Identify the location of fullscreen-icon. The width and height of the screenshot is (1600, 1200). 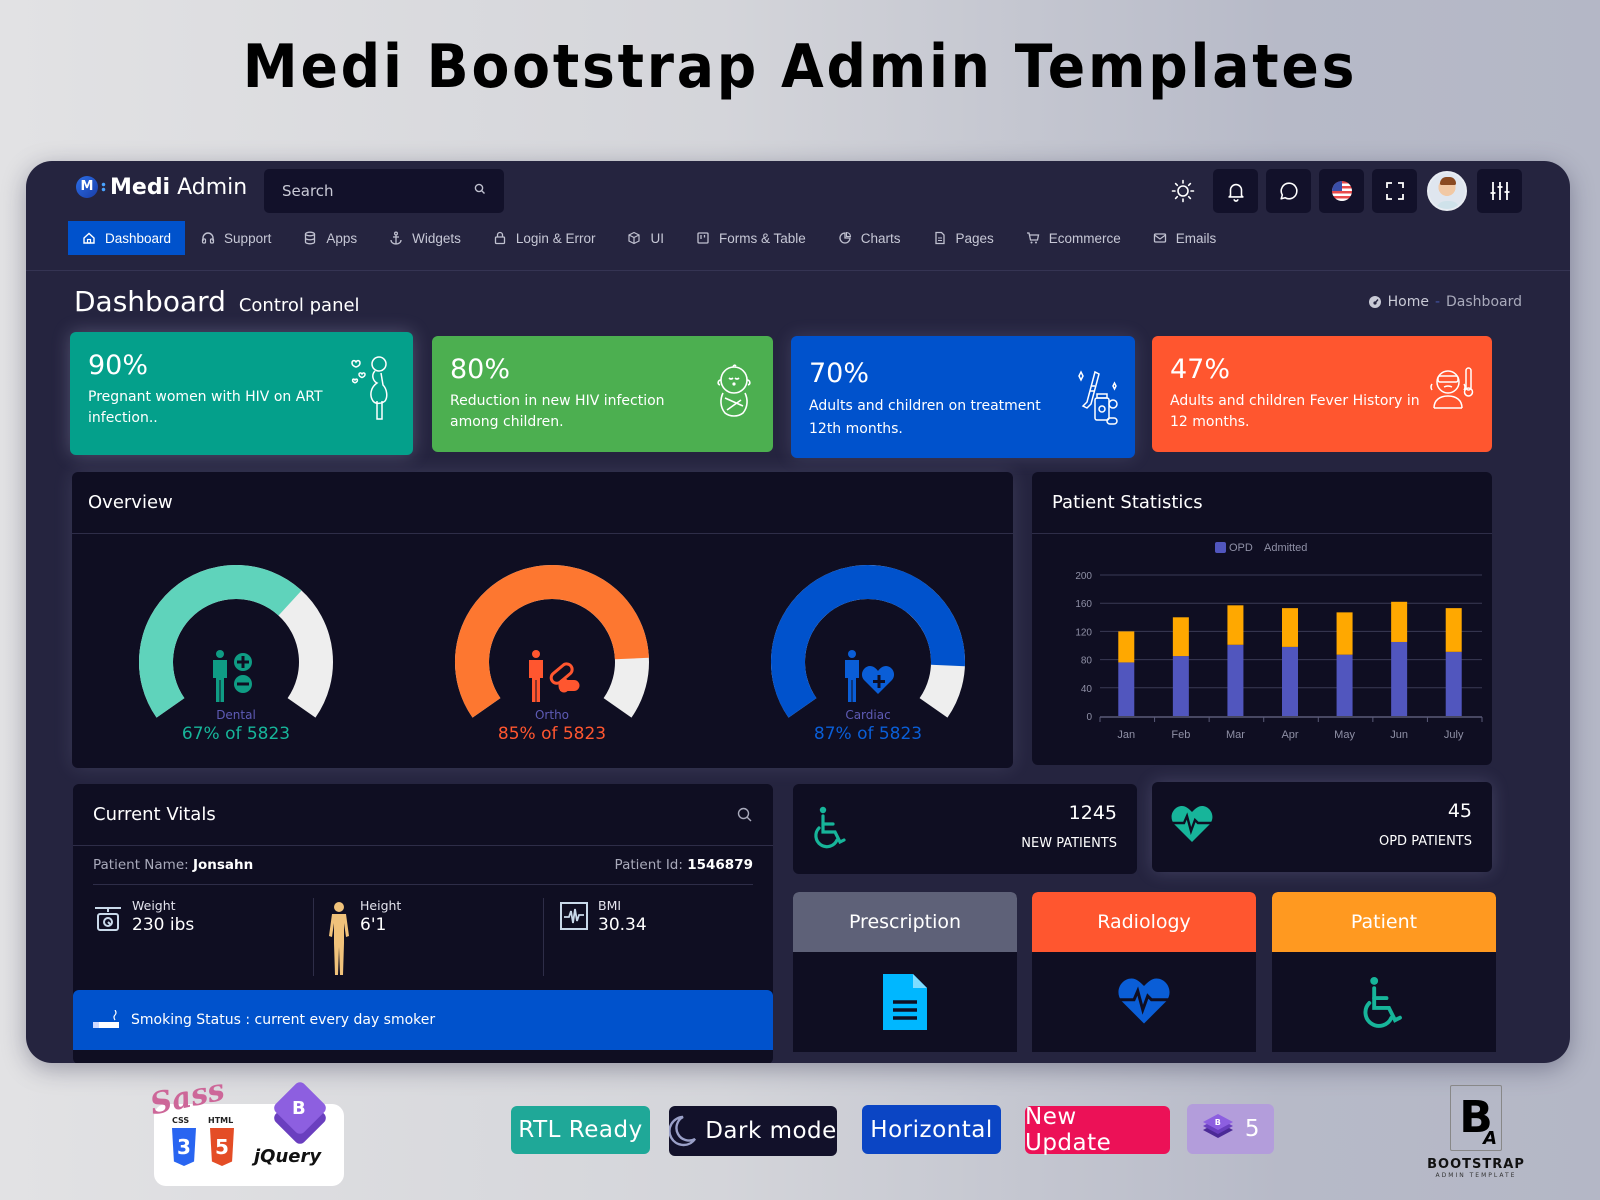
(1394, 191).